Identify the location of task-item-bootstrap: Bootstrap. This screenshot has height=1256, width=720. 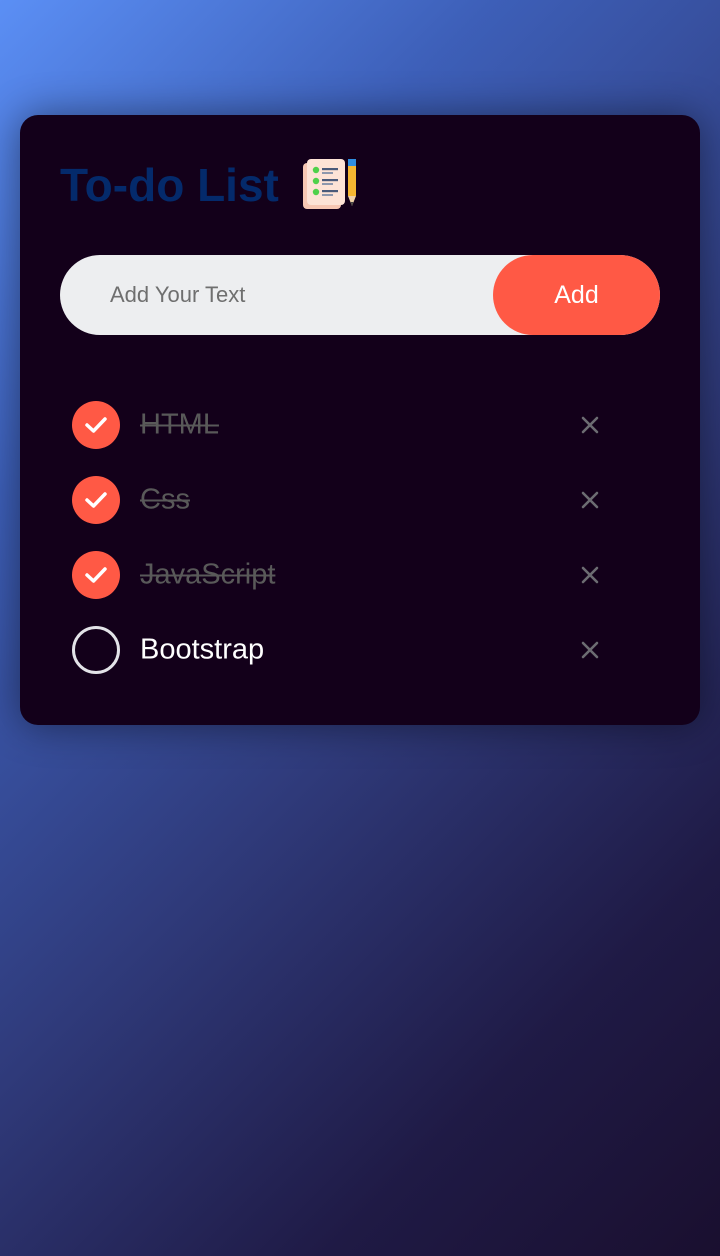
(360, 649).